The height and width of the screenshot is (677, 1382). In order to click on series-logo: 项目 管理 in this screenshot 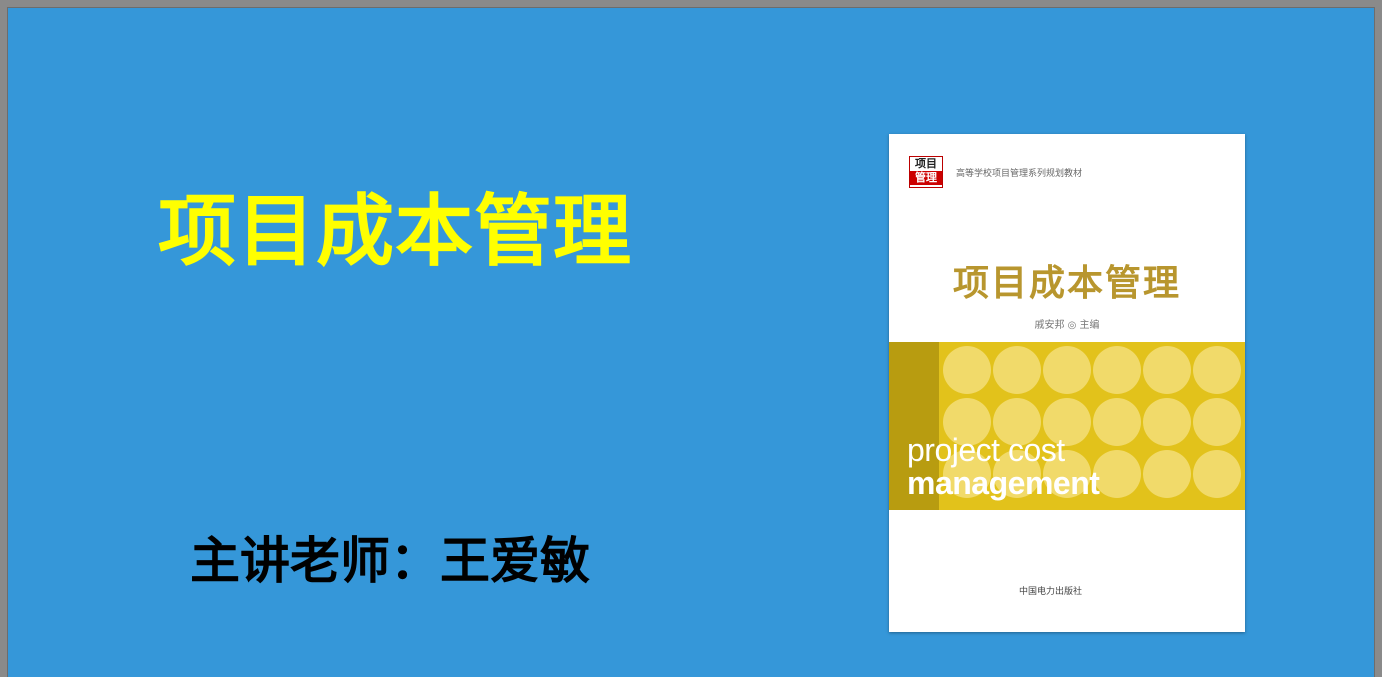, I will do `click(926, 172)`.